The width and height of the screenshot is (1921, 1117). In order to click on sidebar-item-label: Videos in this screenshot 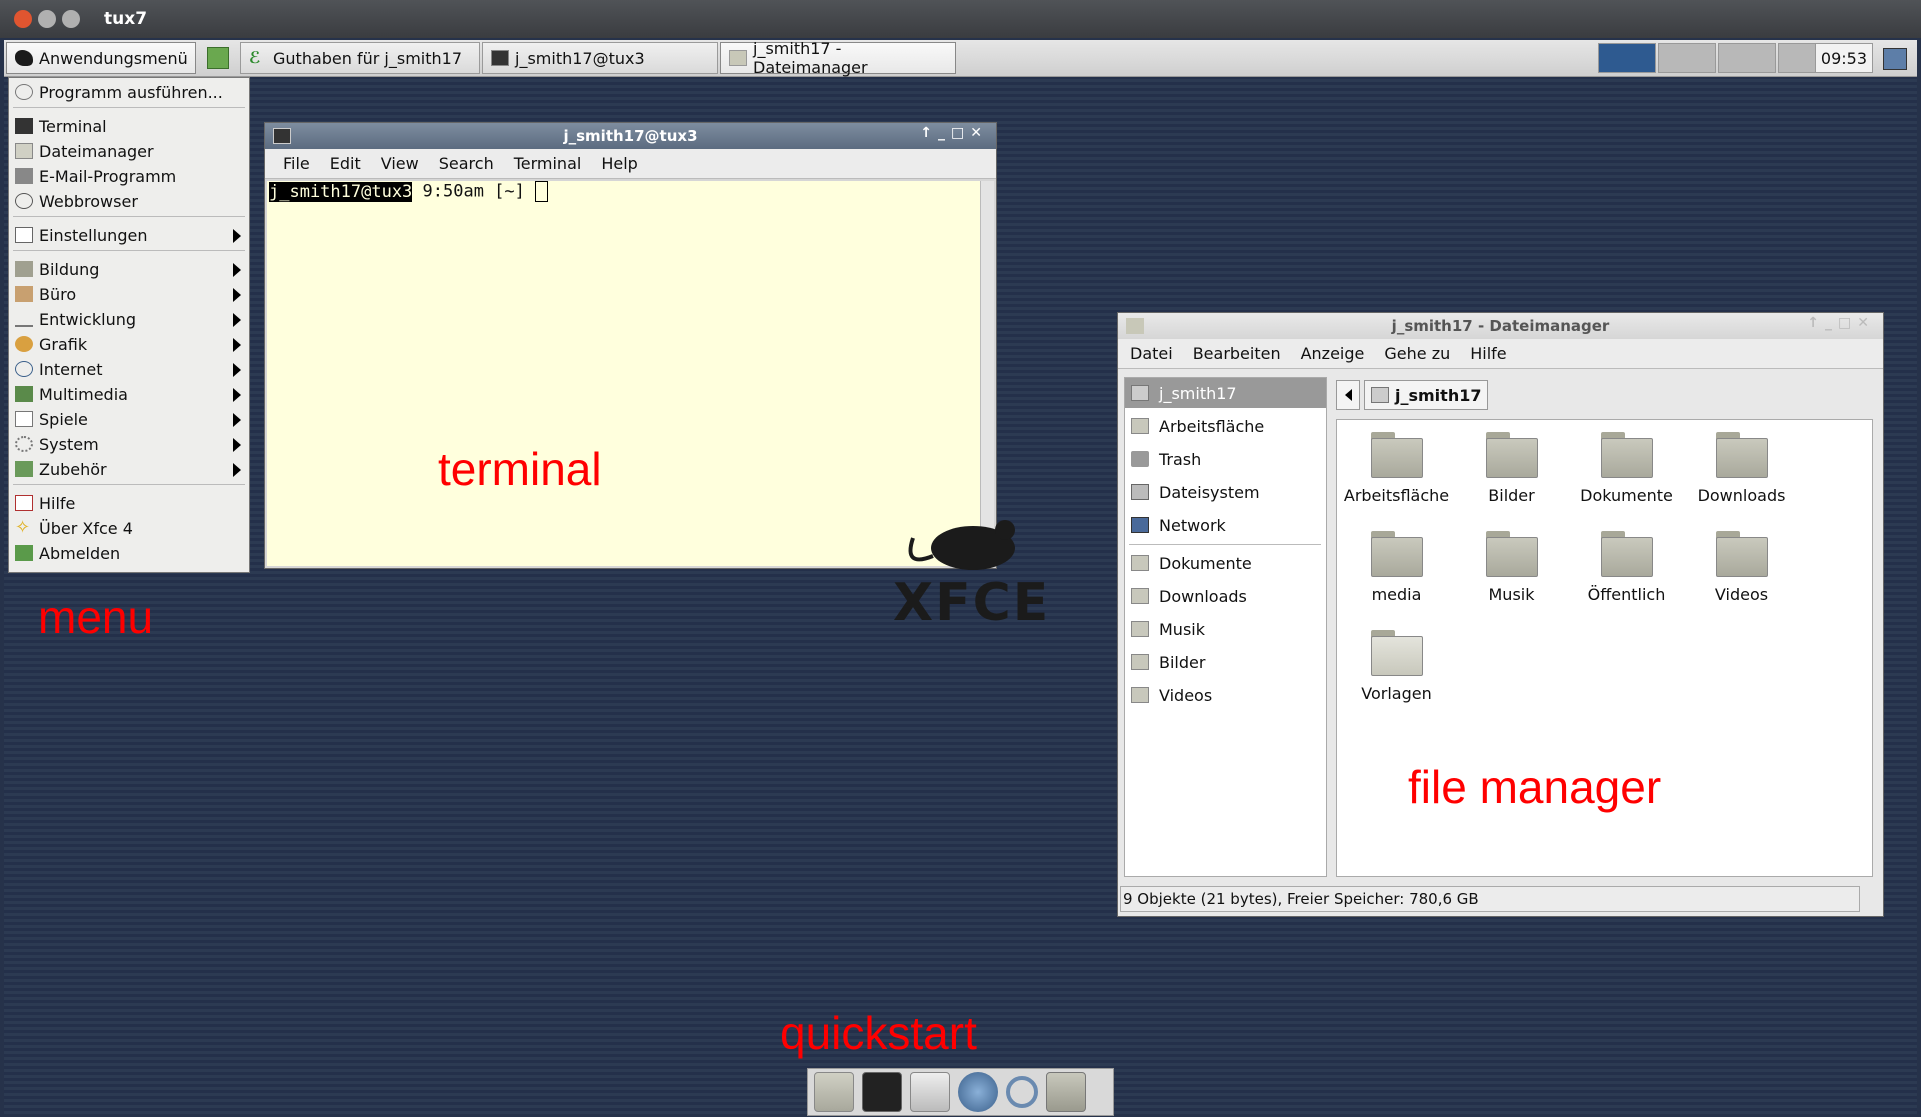, I will do `click(1186, 695)`.